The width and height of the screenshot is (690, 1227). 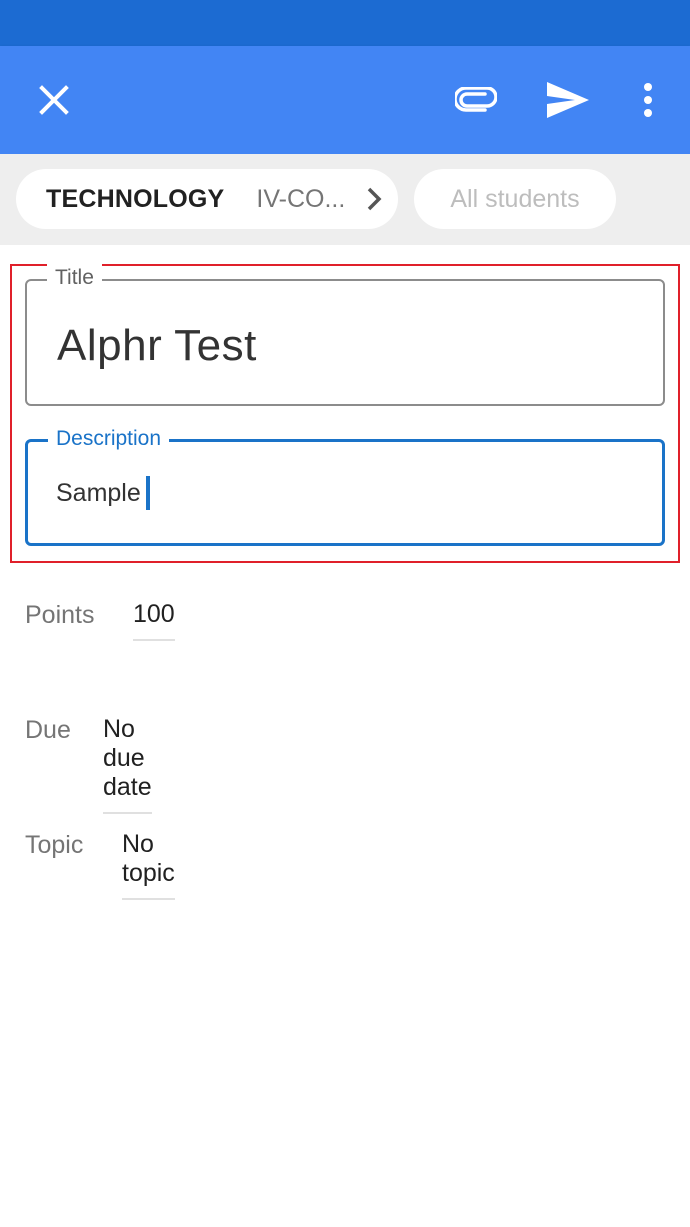 What do you see at coordinates (54, 845) in the screenshot?
I see `topic-label: Topic` at bounding box center [54, 845].